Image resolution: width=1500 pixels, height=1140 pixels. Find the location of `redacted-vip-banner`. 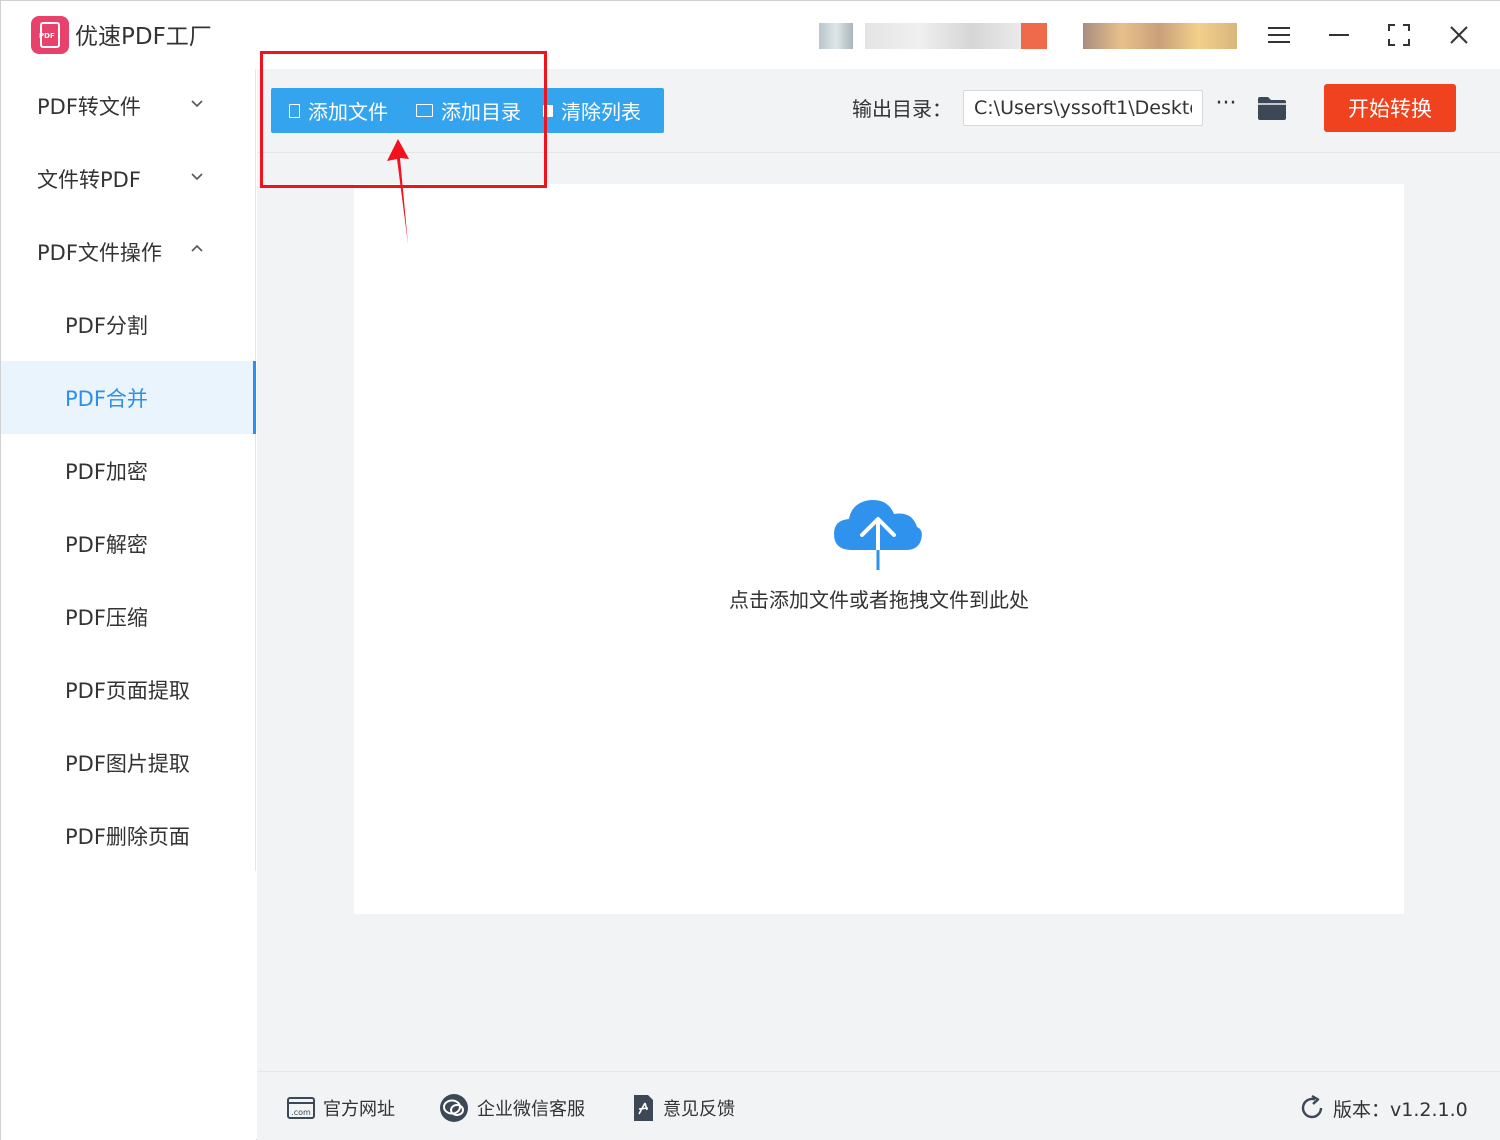

redacted-vip-banner is located at coordinates (1160, 36).